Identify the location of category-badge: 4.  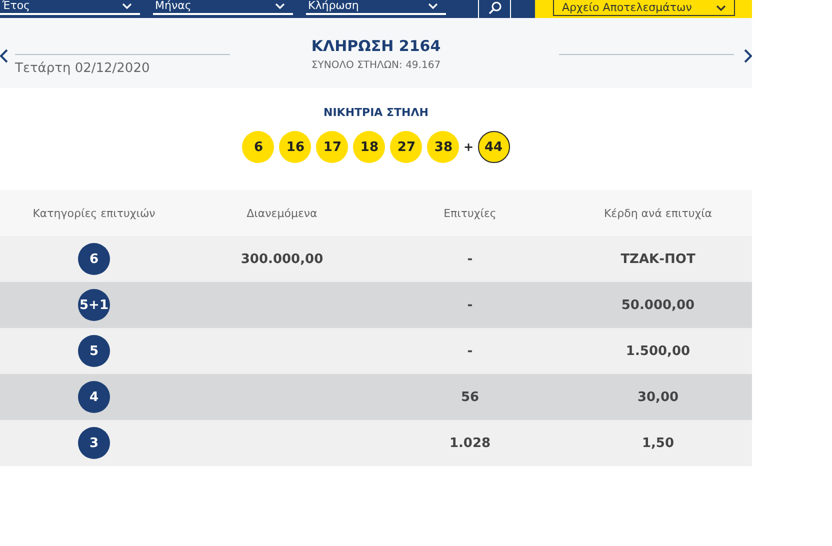
(94, 397).